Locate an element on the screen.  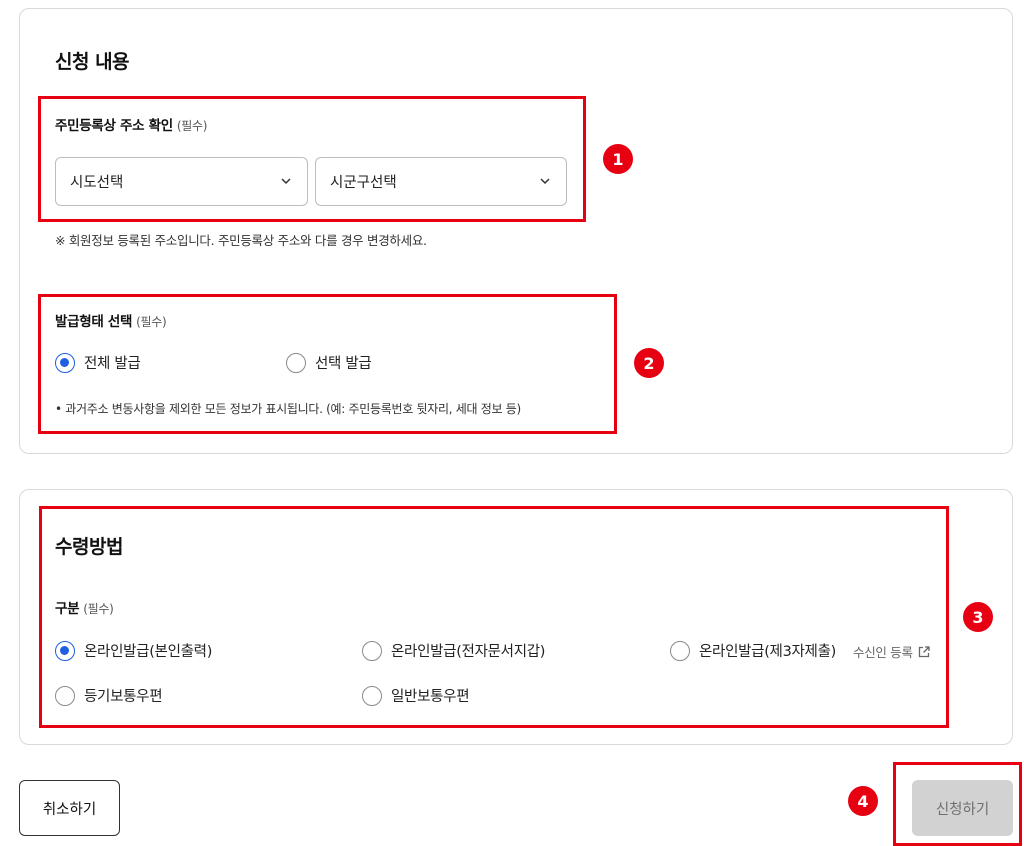
annotation-badge-4: 4 is located at coordinates (863, 801).